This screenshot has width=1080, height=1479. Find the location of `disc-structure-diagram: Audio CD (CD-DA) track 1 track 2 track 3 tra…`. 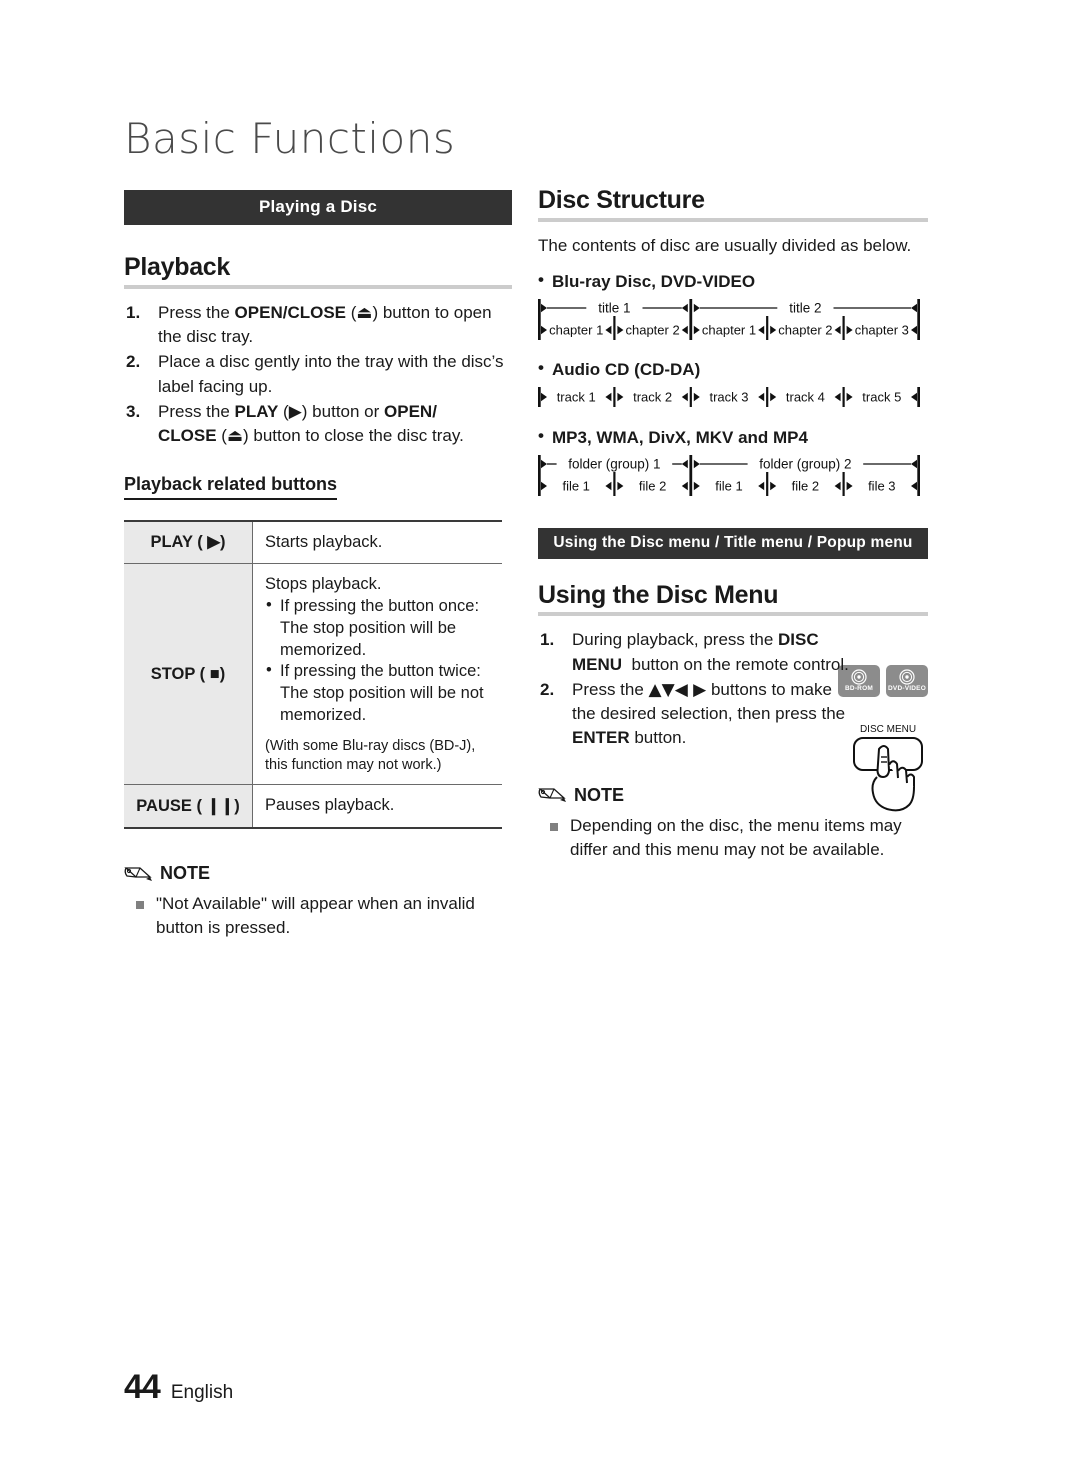

disc-structure-diagram: Audio CD (CD-DA) track 1 track 2 track 3 tra… is located at coordinates (733, 384).